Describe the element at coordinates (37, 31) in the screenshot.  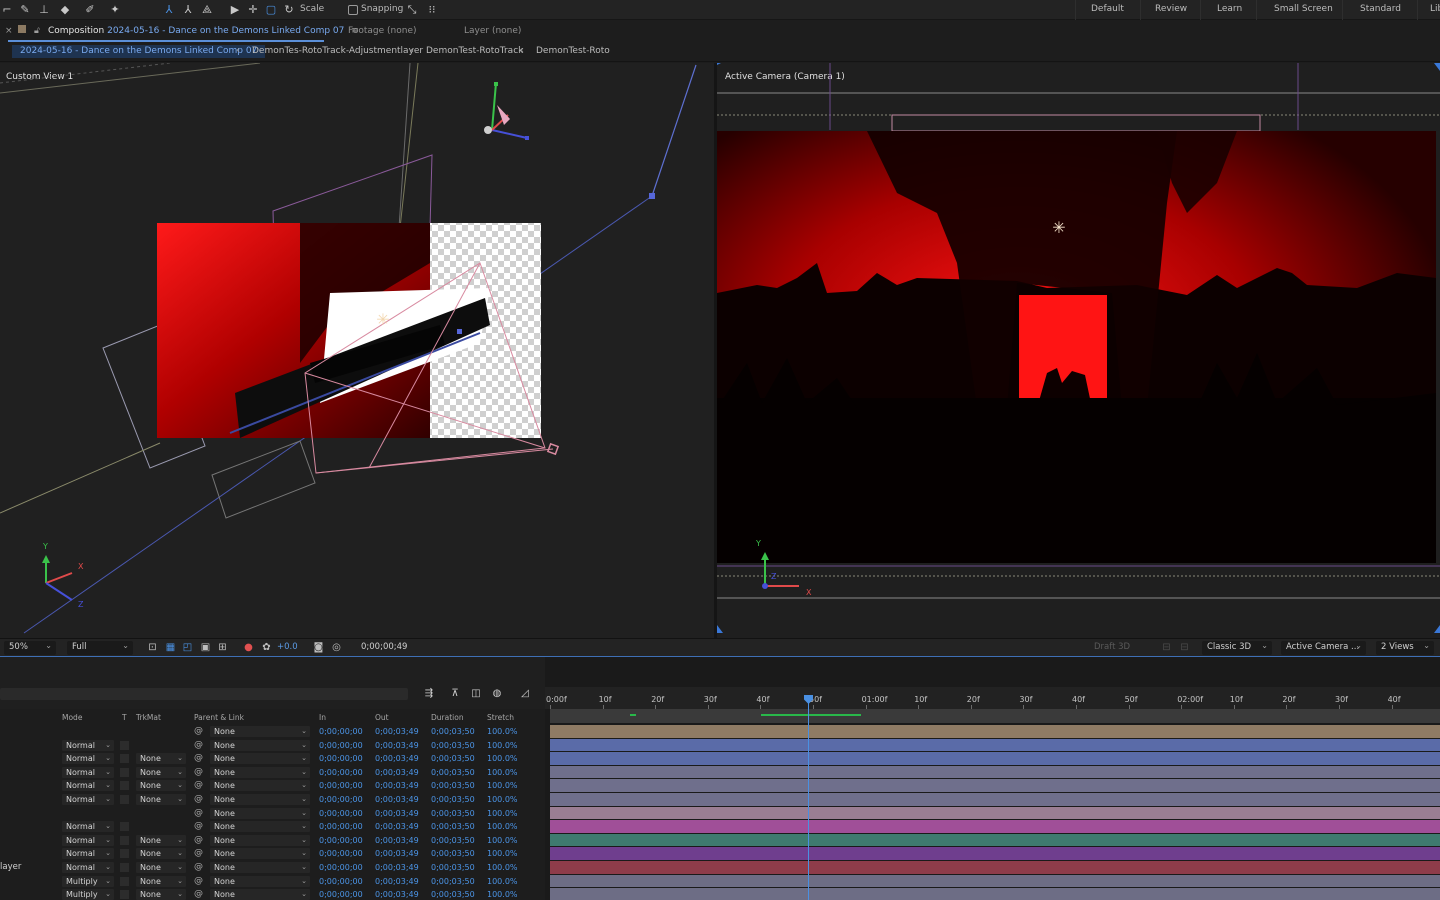
I see `lock-icon: 🔓︎` at that location.